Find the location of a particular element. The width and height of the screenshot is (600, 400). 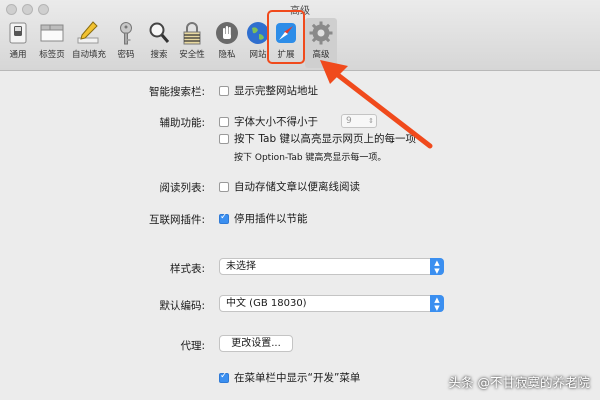

min-font-checkbox is located at coordinates (224, 122).